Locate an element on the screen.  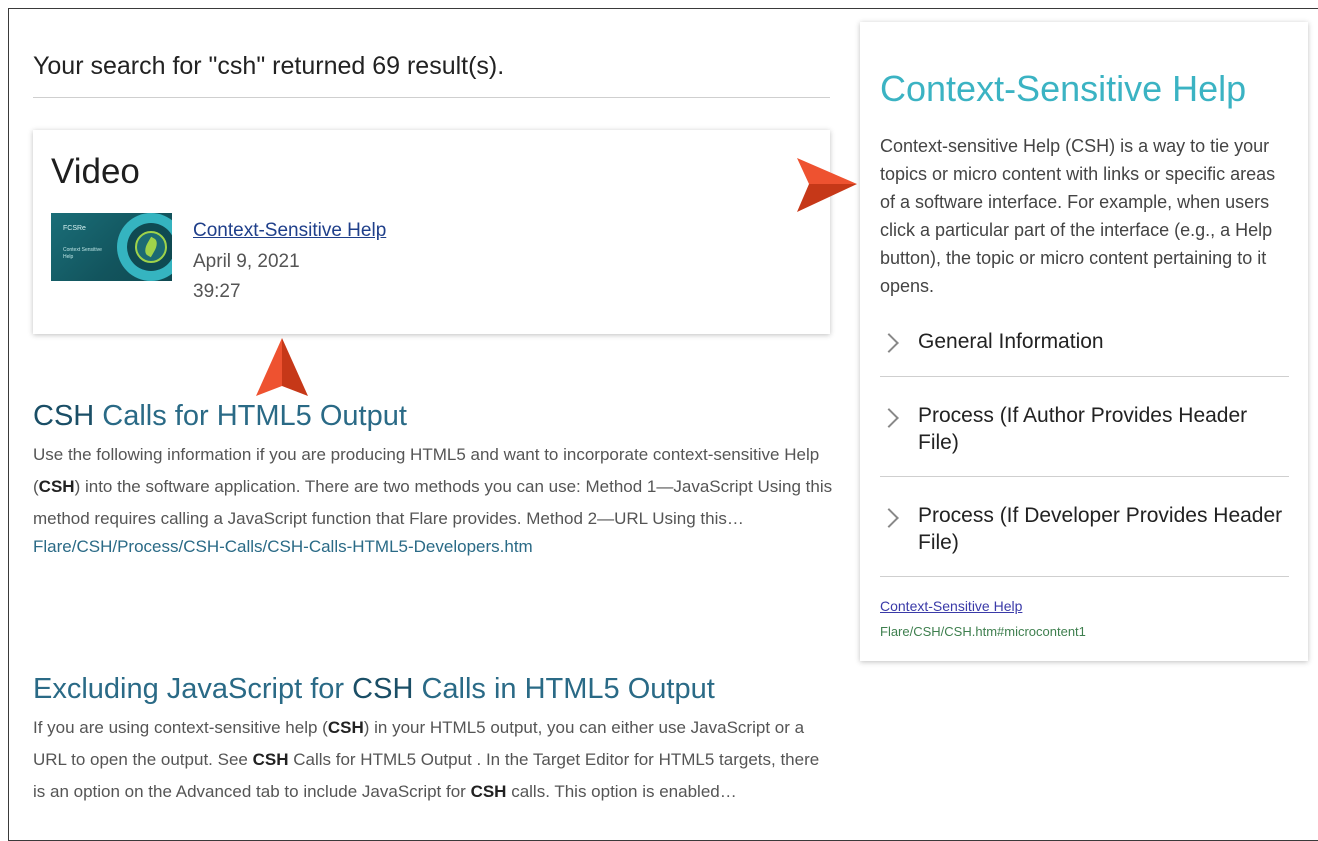
callout-arrow-up-icon is located at coordinates (282, 367).